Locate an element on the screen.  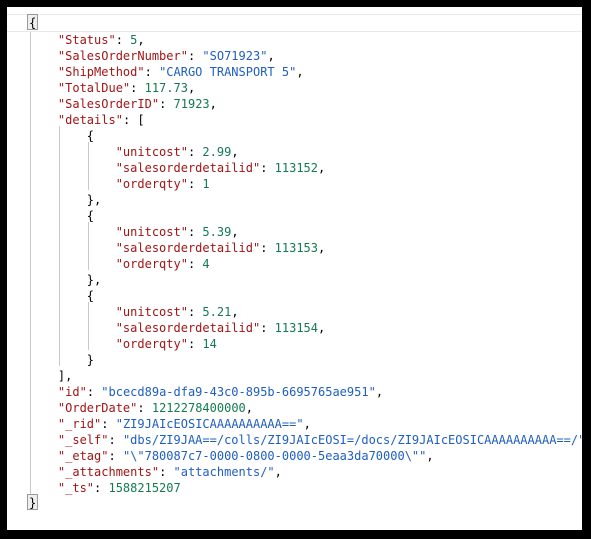
token-brace: [ is located at coordinates (141, 120).